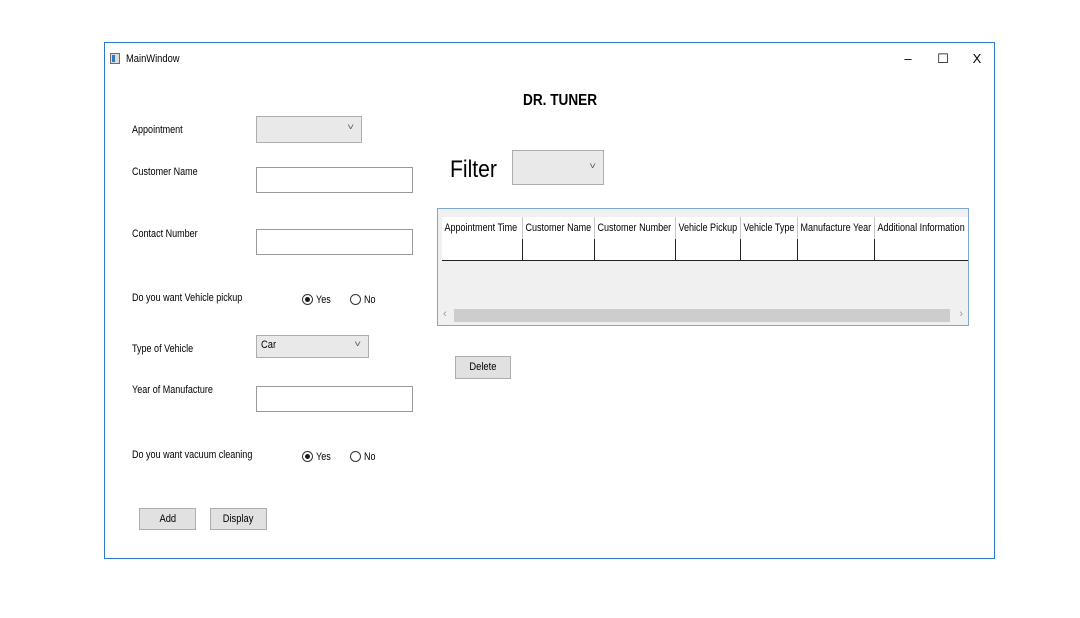 Image resolution: width=1080 pixels, height=618 pixels. Describe the element at coordinates (323, 300) in the screenshot. I see `vehicle-pickup-yes-label: Yes` at that location.